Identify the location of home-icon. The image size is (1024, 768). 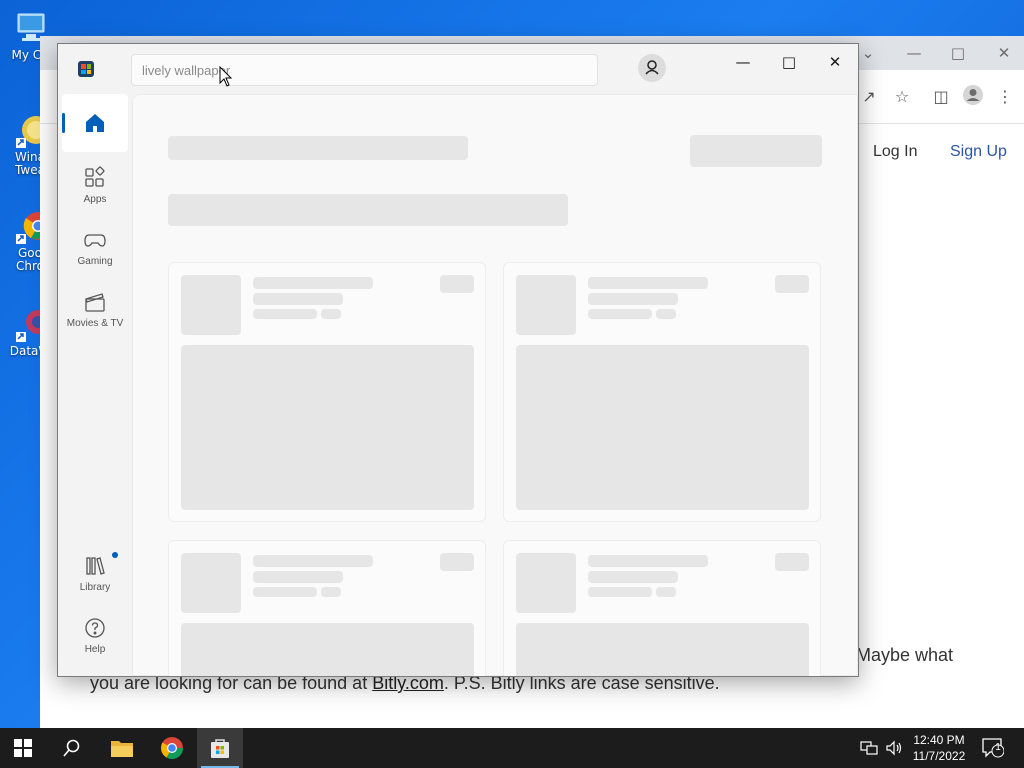
(95, 123).